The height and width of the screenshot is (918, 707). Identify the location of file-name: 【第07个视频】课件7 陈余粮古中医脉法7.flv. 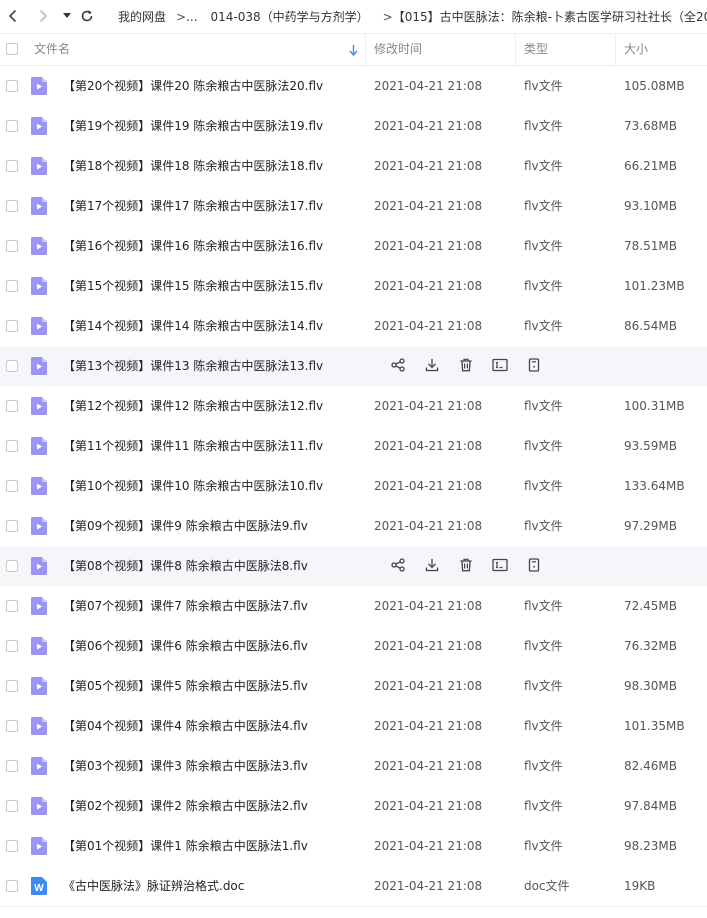
(185, 606).